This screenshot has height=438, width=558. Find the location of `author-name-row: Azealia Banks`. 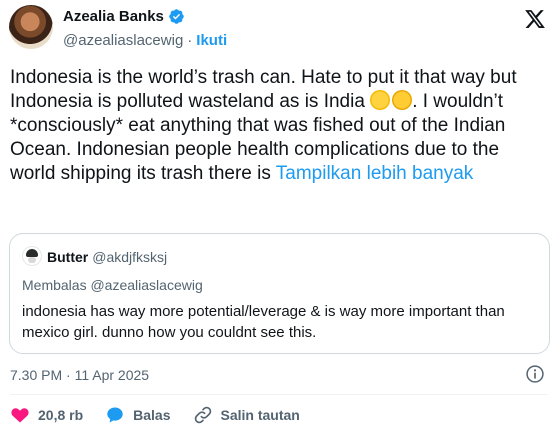

author-name-row: Azealia Banks is located at coordinates (124, 16).